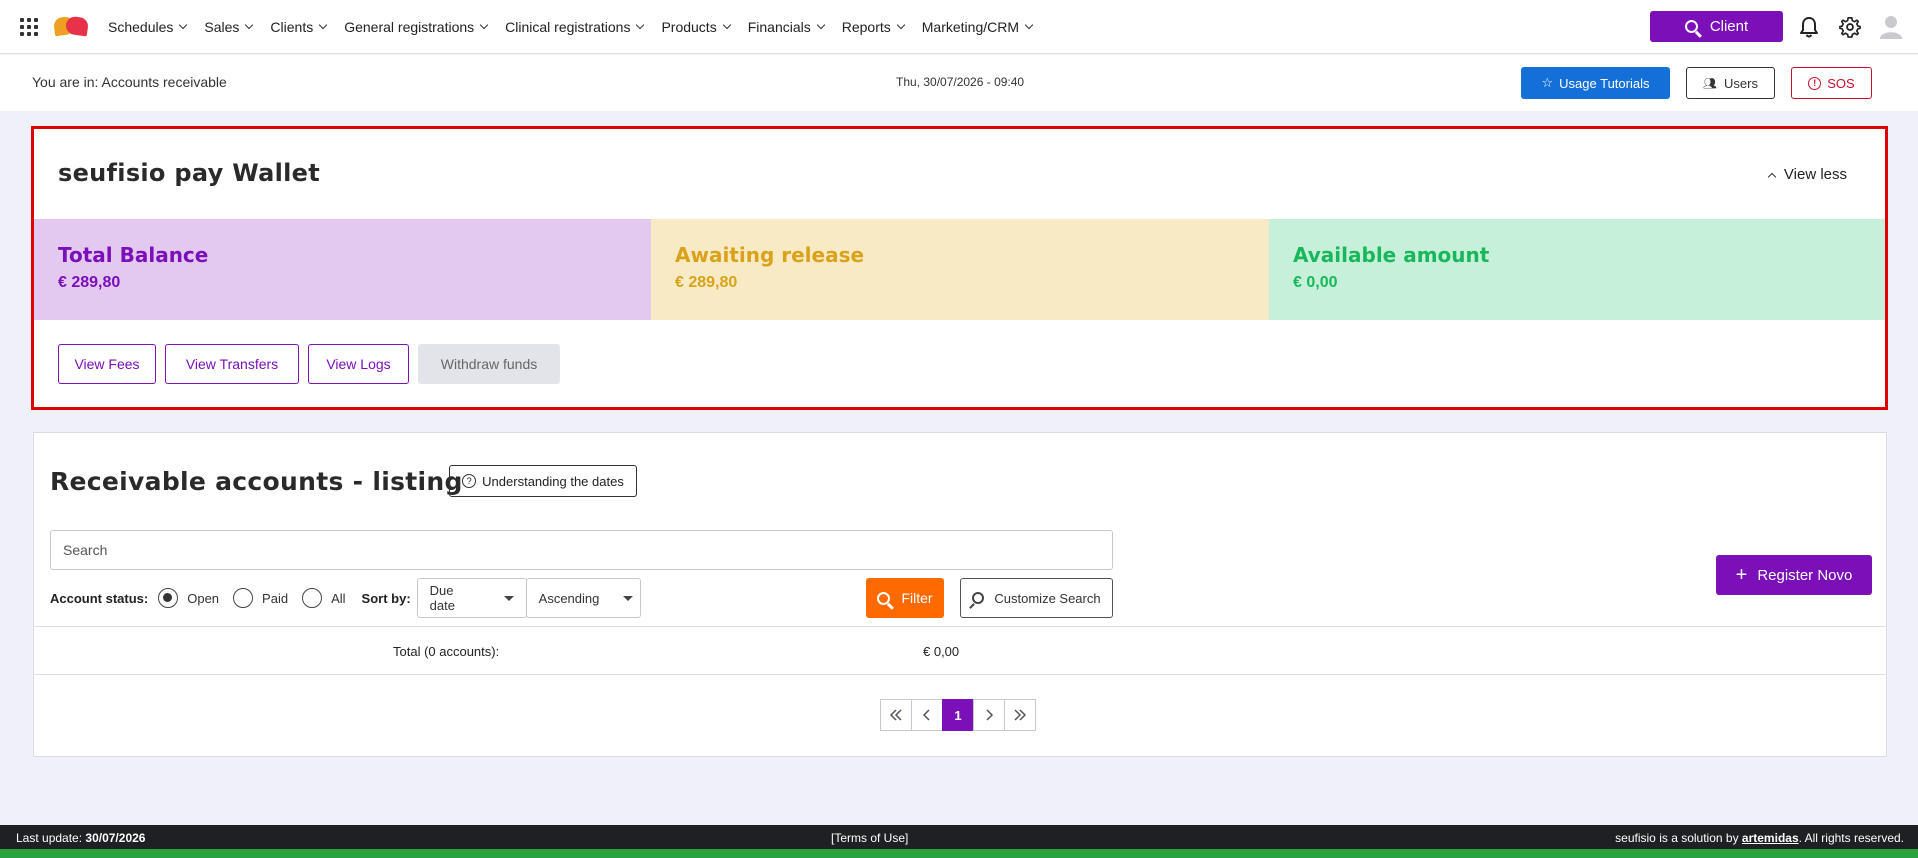 The height and width of the screenshot is (858, 1918). What do you see at coordinates (1815, 83) in the screenshot?
I see `alert-icon: !` at bounding box center [1815, 83].